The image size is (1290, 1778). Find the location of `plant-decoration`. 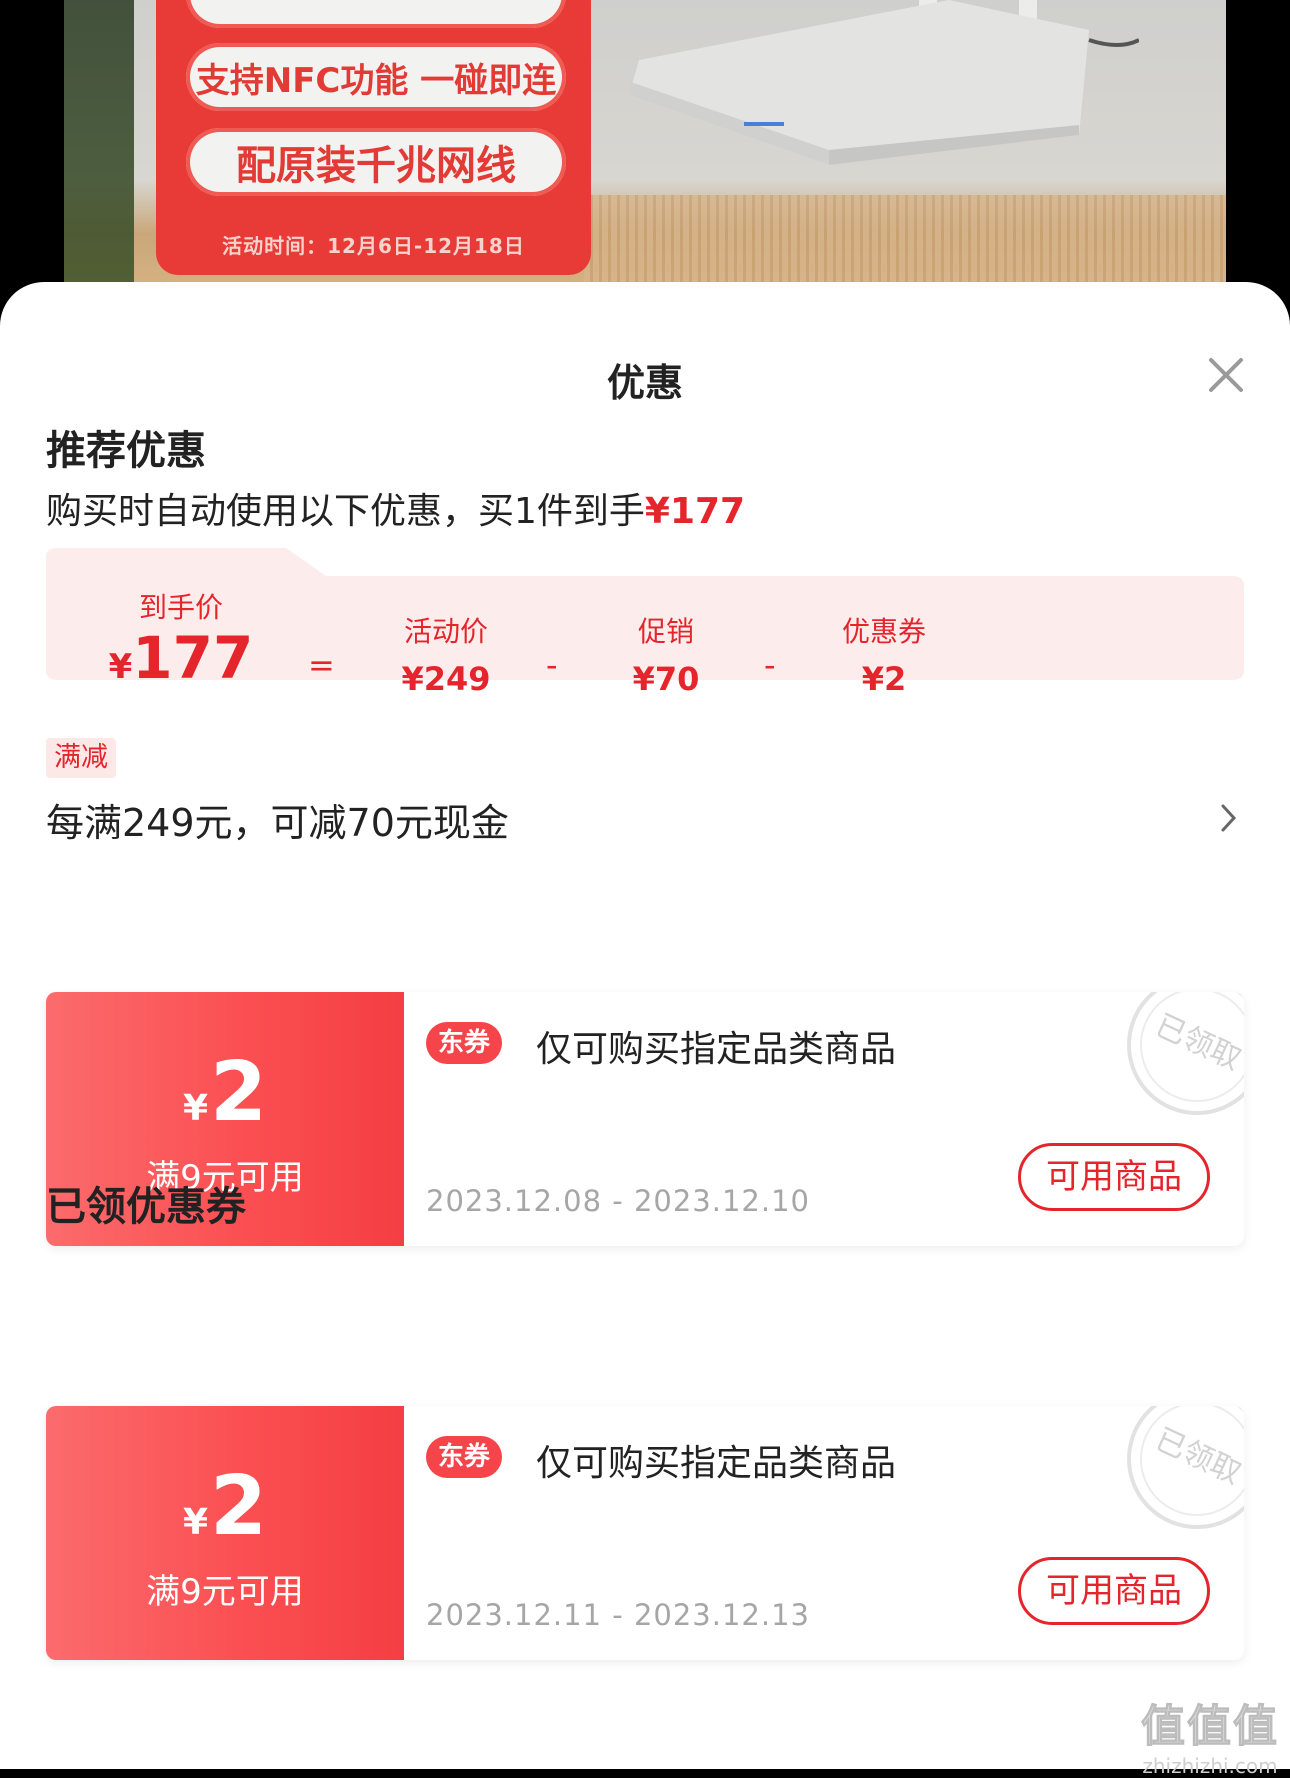

plant-decoration is located at coordinates (99, 150).